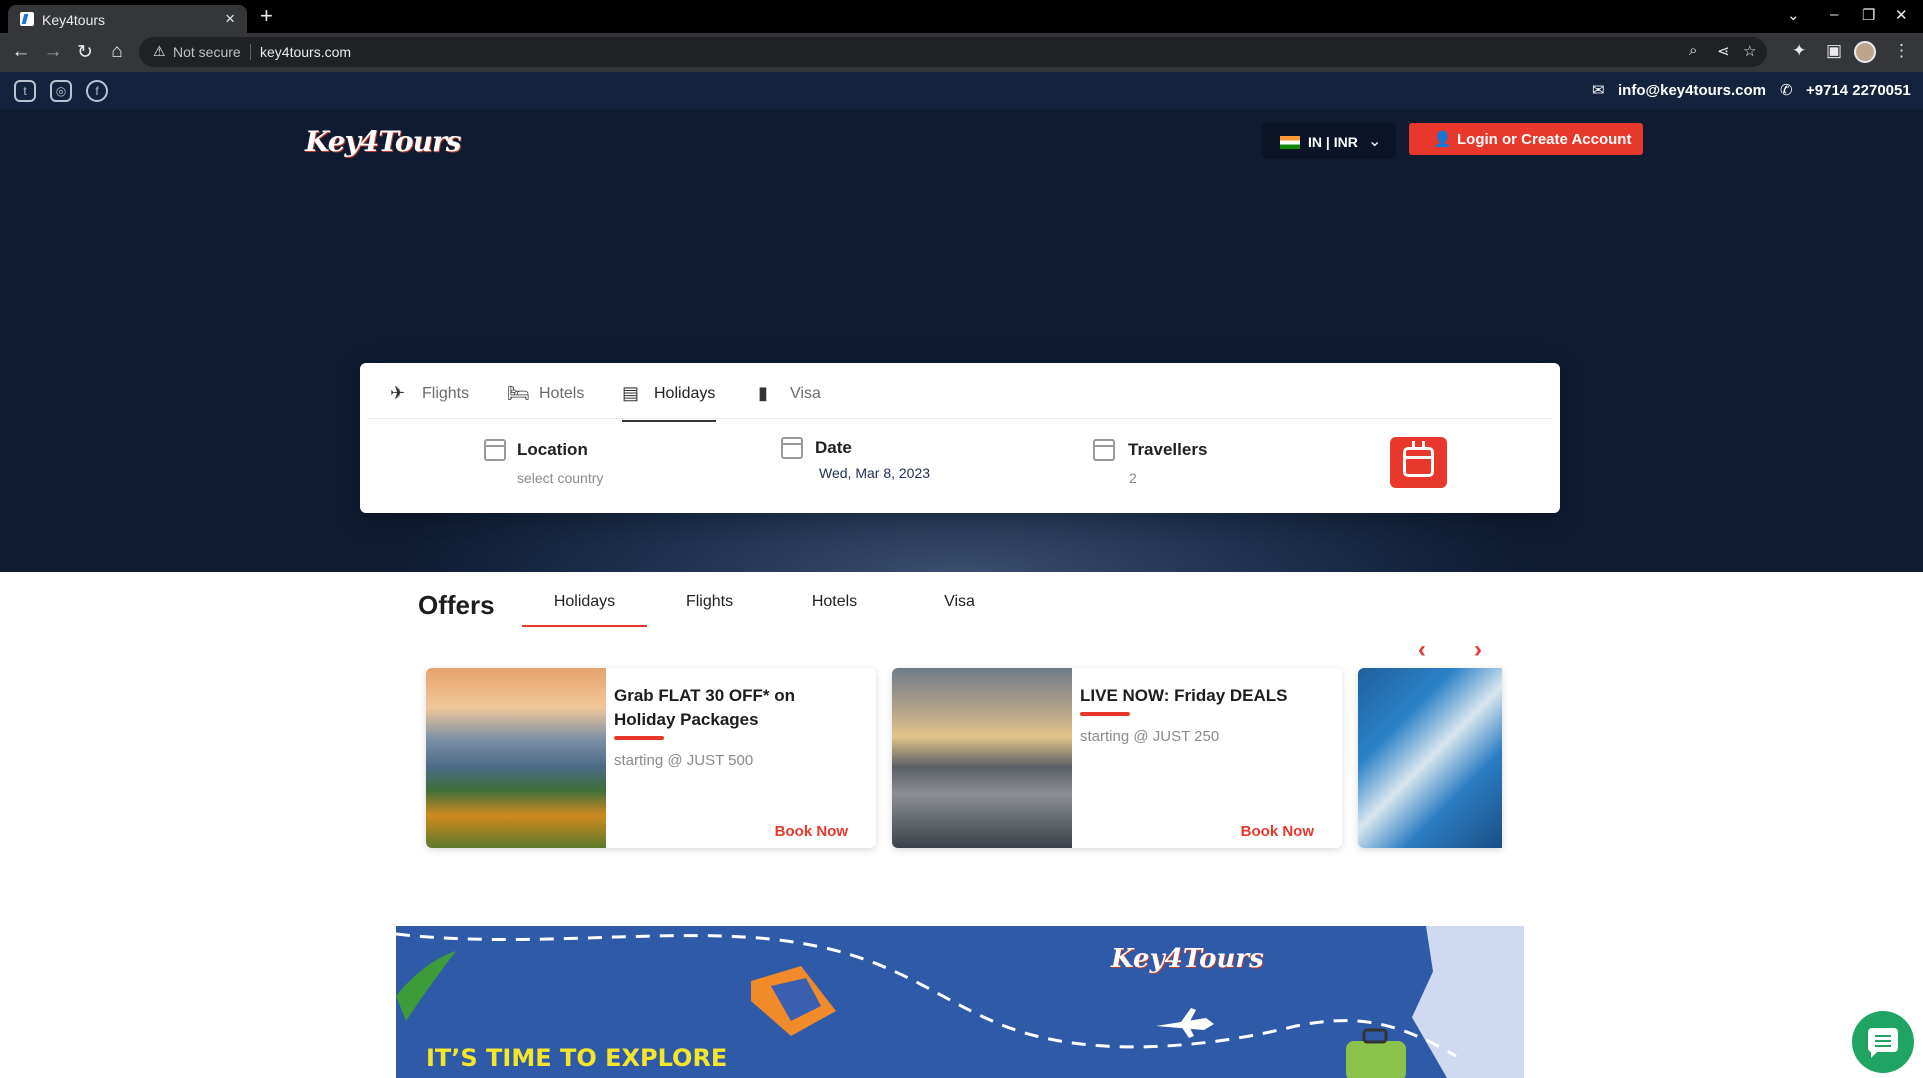 Image resolution: width=1923 pixels, height=1078 pixels. What do you see at coordinates (117, 52) in the screenshot?
I see `home-icon: ⌂` at bounding box center [117, 52].